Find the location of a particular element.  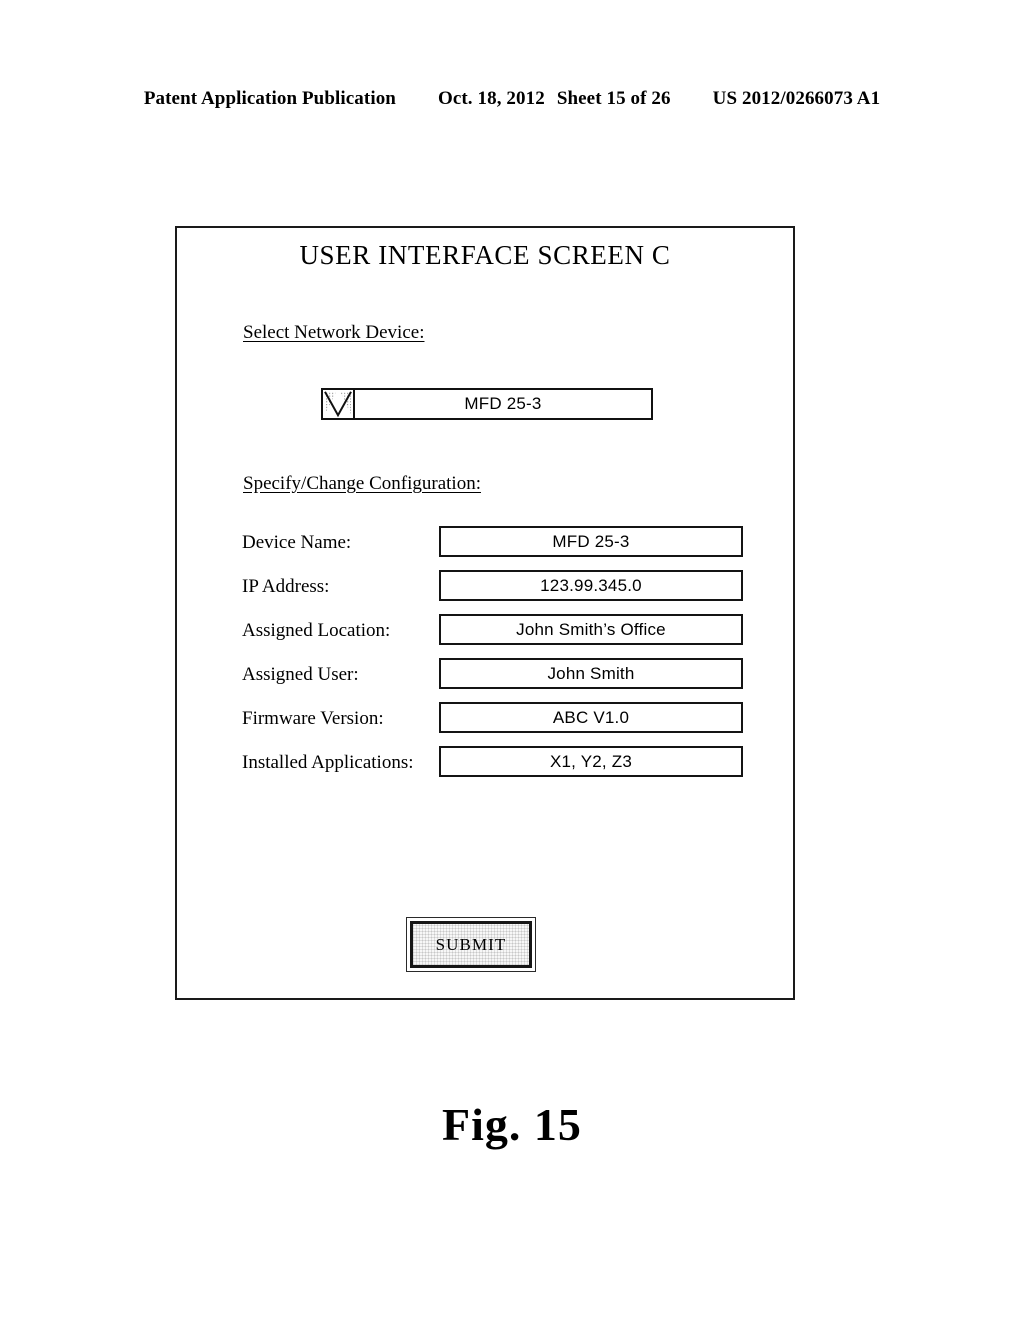

figure-caption: Fig. 15 is located at coordinates (512, 1124).